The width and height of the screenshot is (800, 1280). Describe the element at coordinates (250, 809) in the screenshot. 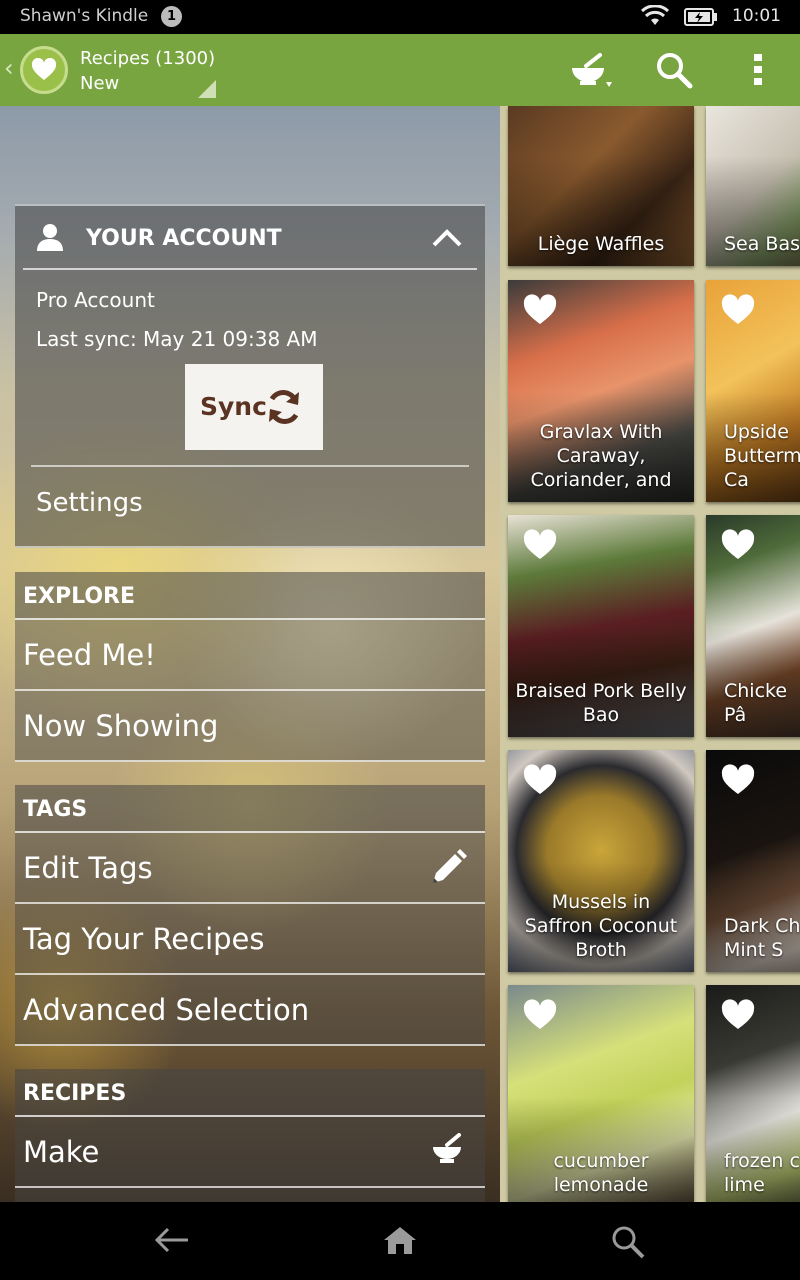

I see `tags-header: TAGS` at that location.